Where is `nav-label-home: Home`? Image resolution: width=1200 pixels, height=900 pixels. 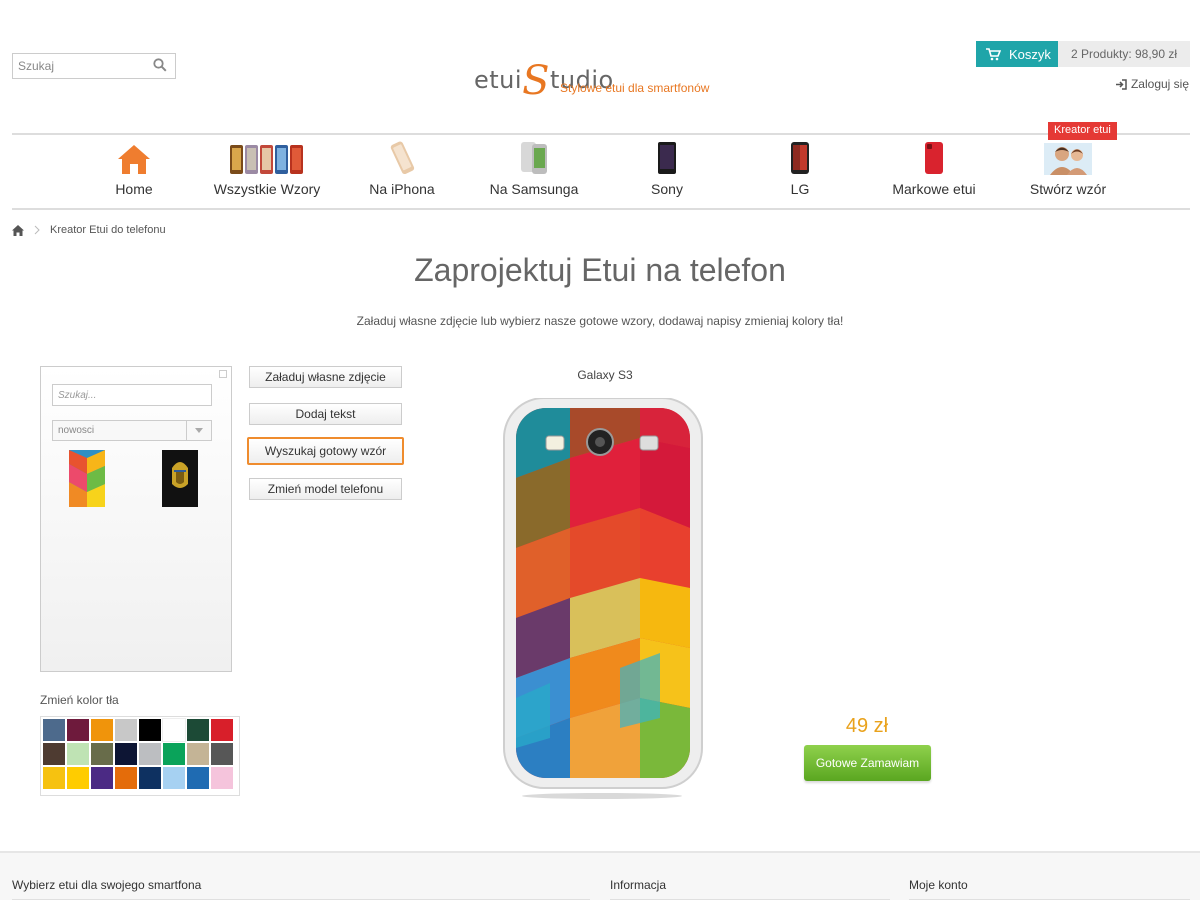
nav-label-home: Home is located at coordinates (134, 189).